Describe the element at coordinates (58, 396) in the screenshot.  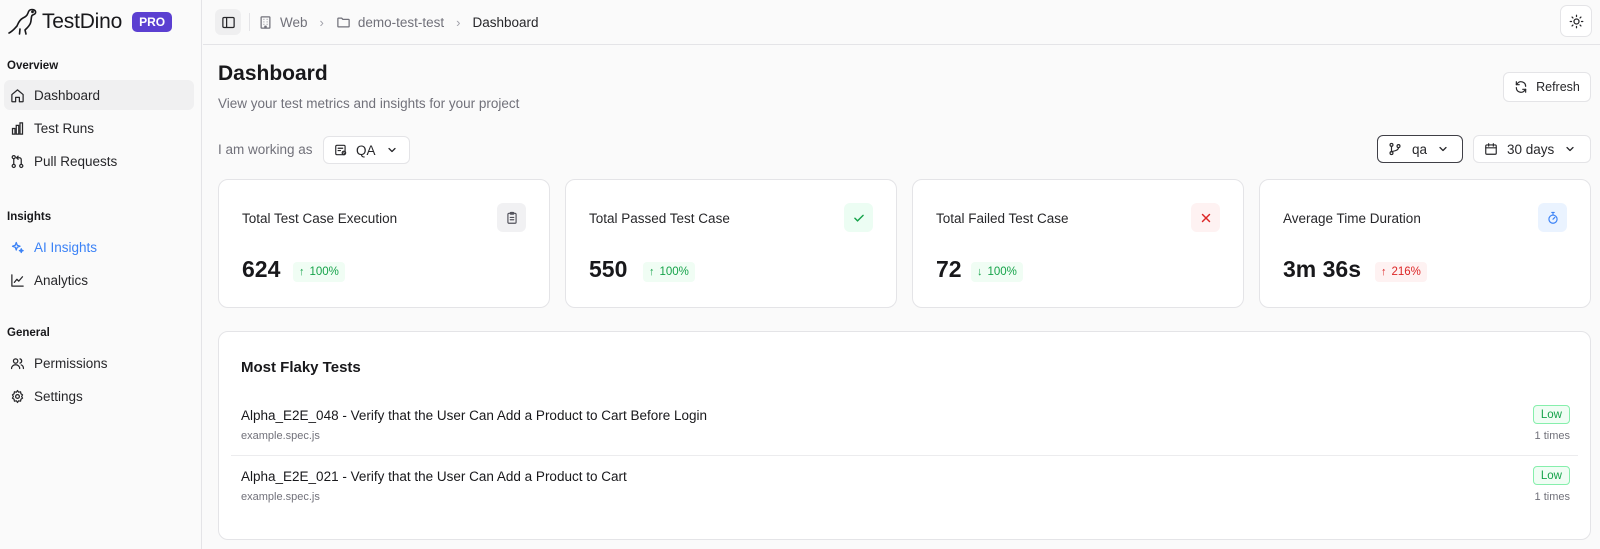
I see `sidebar-item-label: Settings` at that location.